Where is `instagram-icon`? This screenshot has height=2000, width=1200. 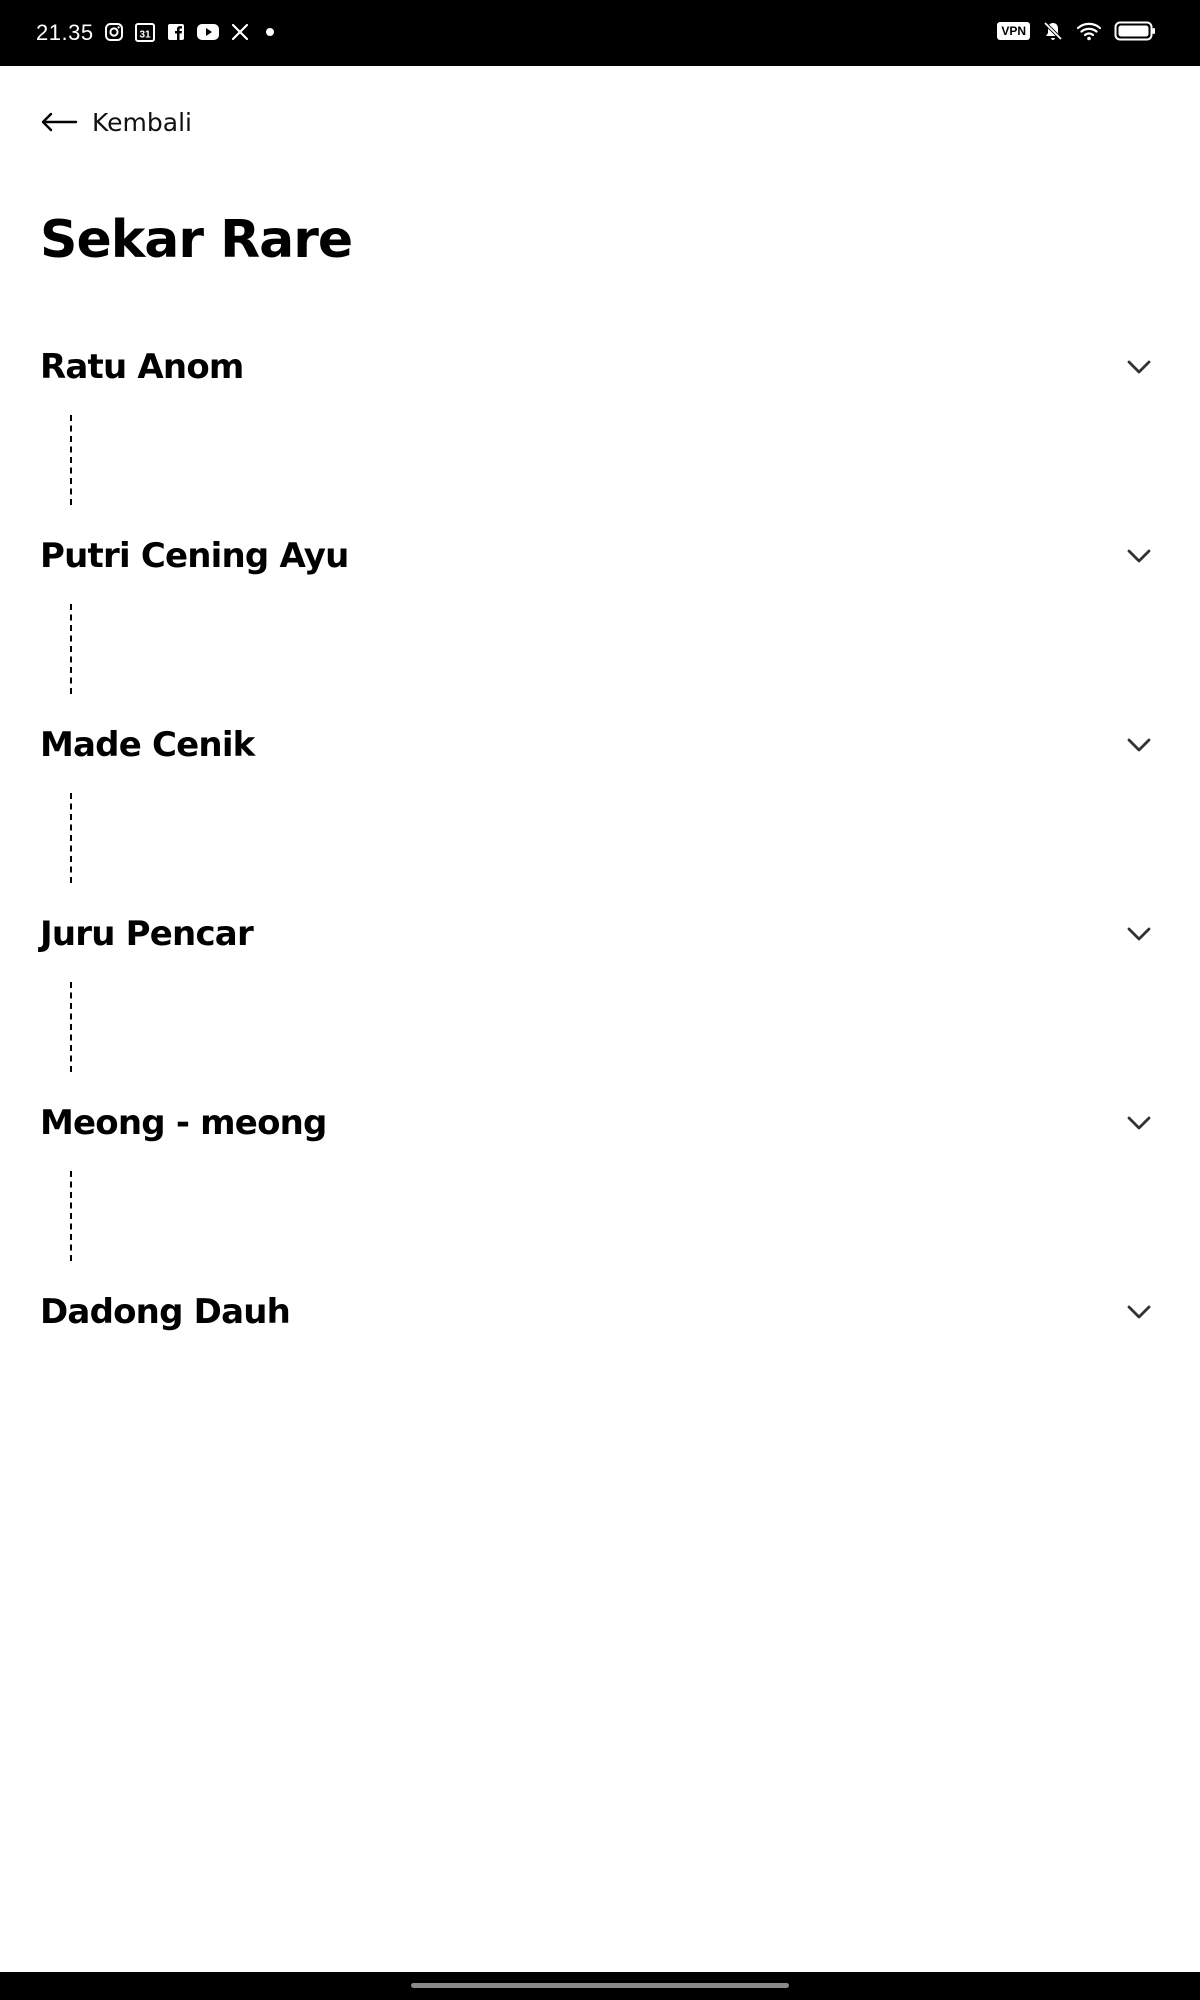 instagram-icon is located at coordinates (114, 32).